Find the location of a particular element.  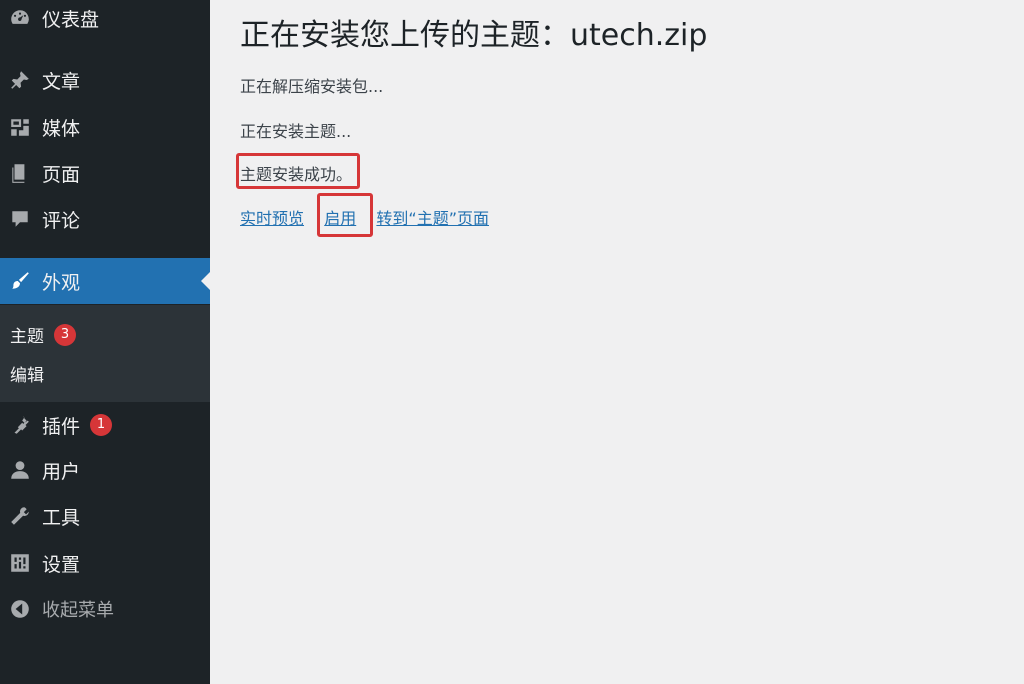

media-icon is located at coordinates (20, 127).